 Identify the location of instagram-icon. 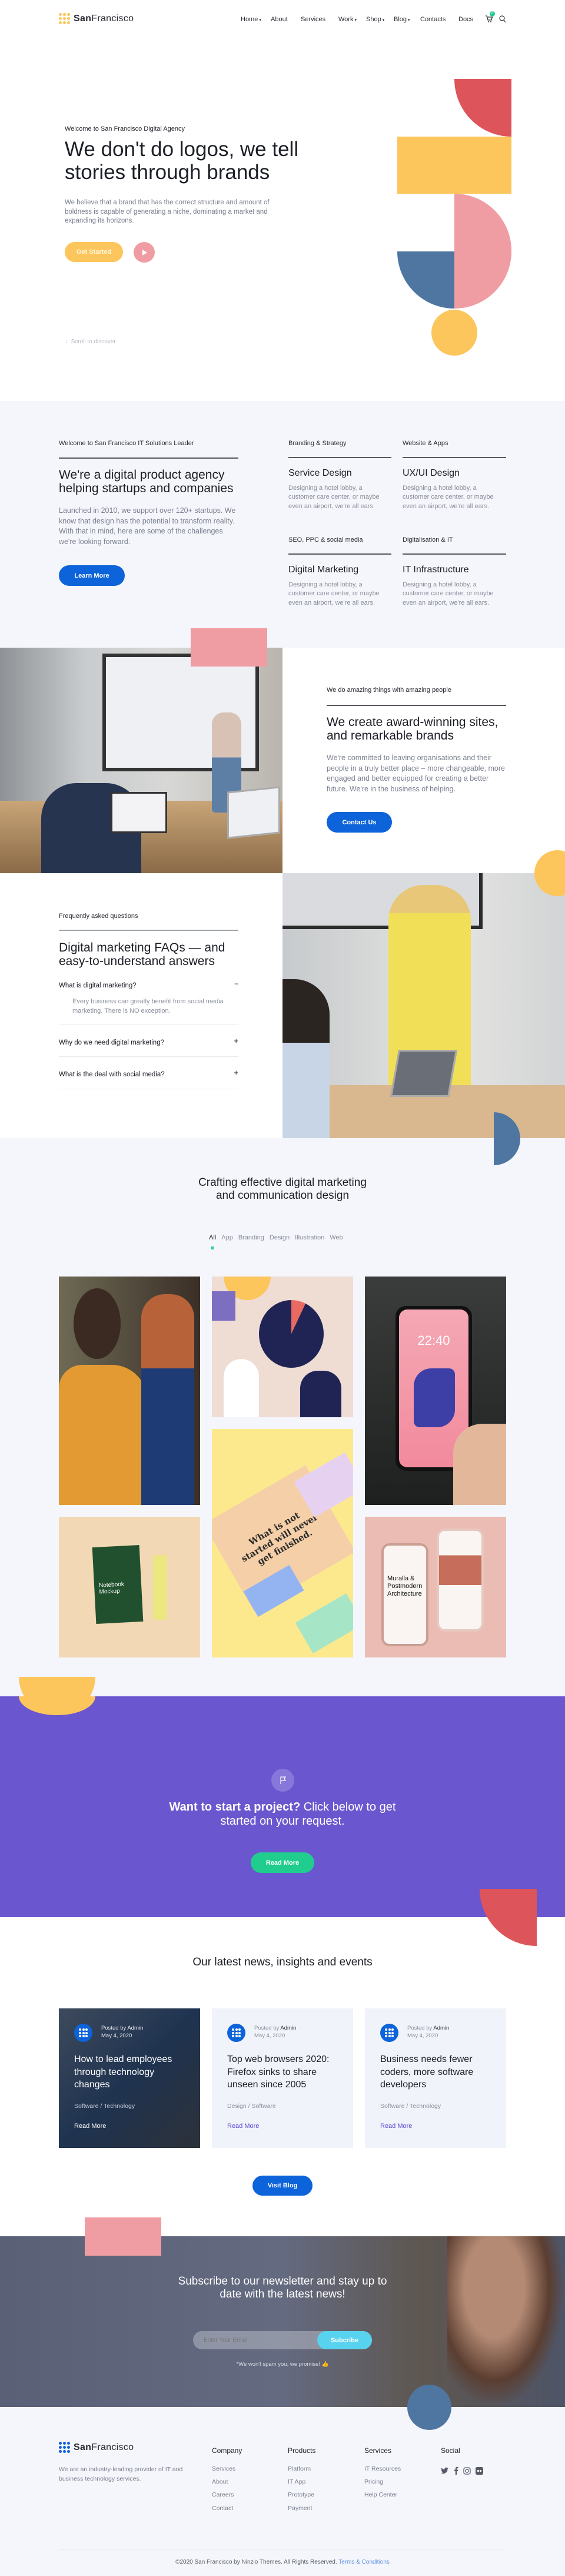
(467, 2470).